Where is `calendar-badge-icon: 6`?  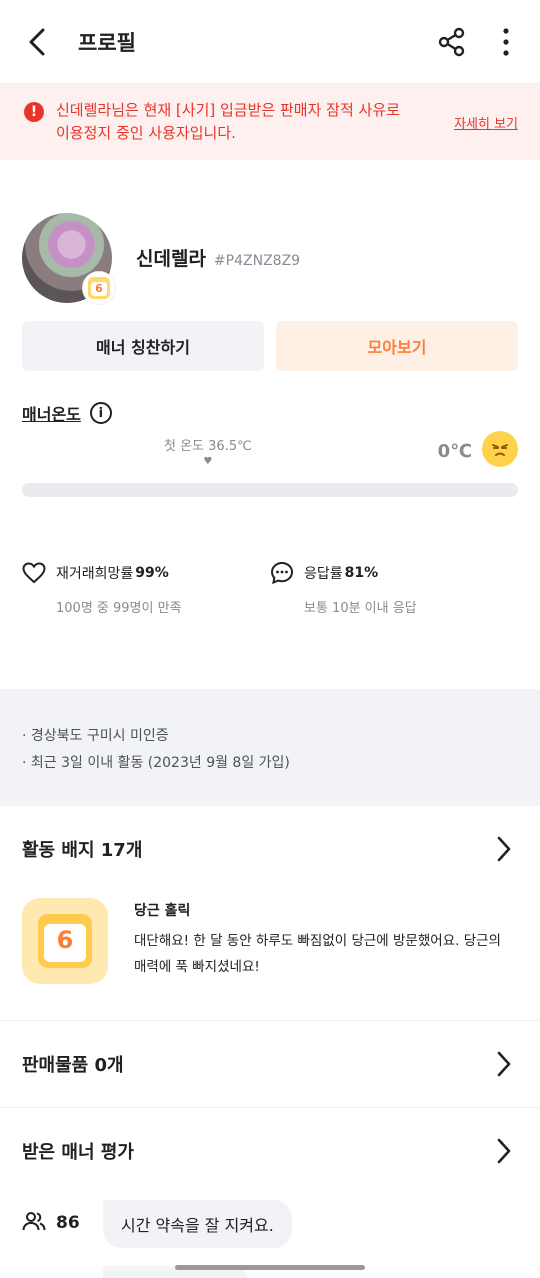 calendar-badge-icon: 6 is located at coordinates (65, 941).